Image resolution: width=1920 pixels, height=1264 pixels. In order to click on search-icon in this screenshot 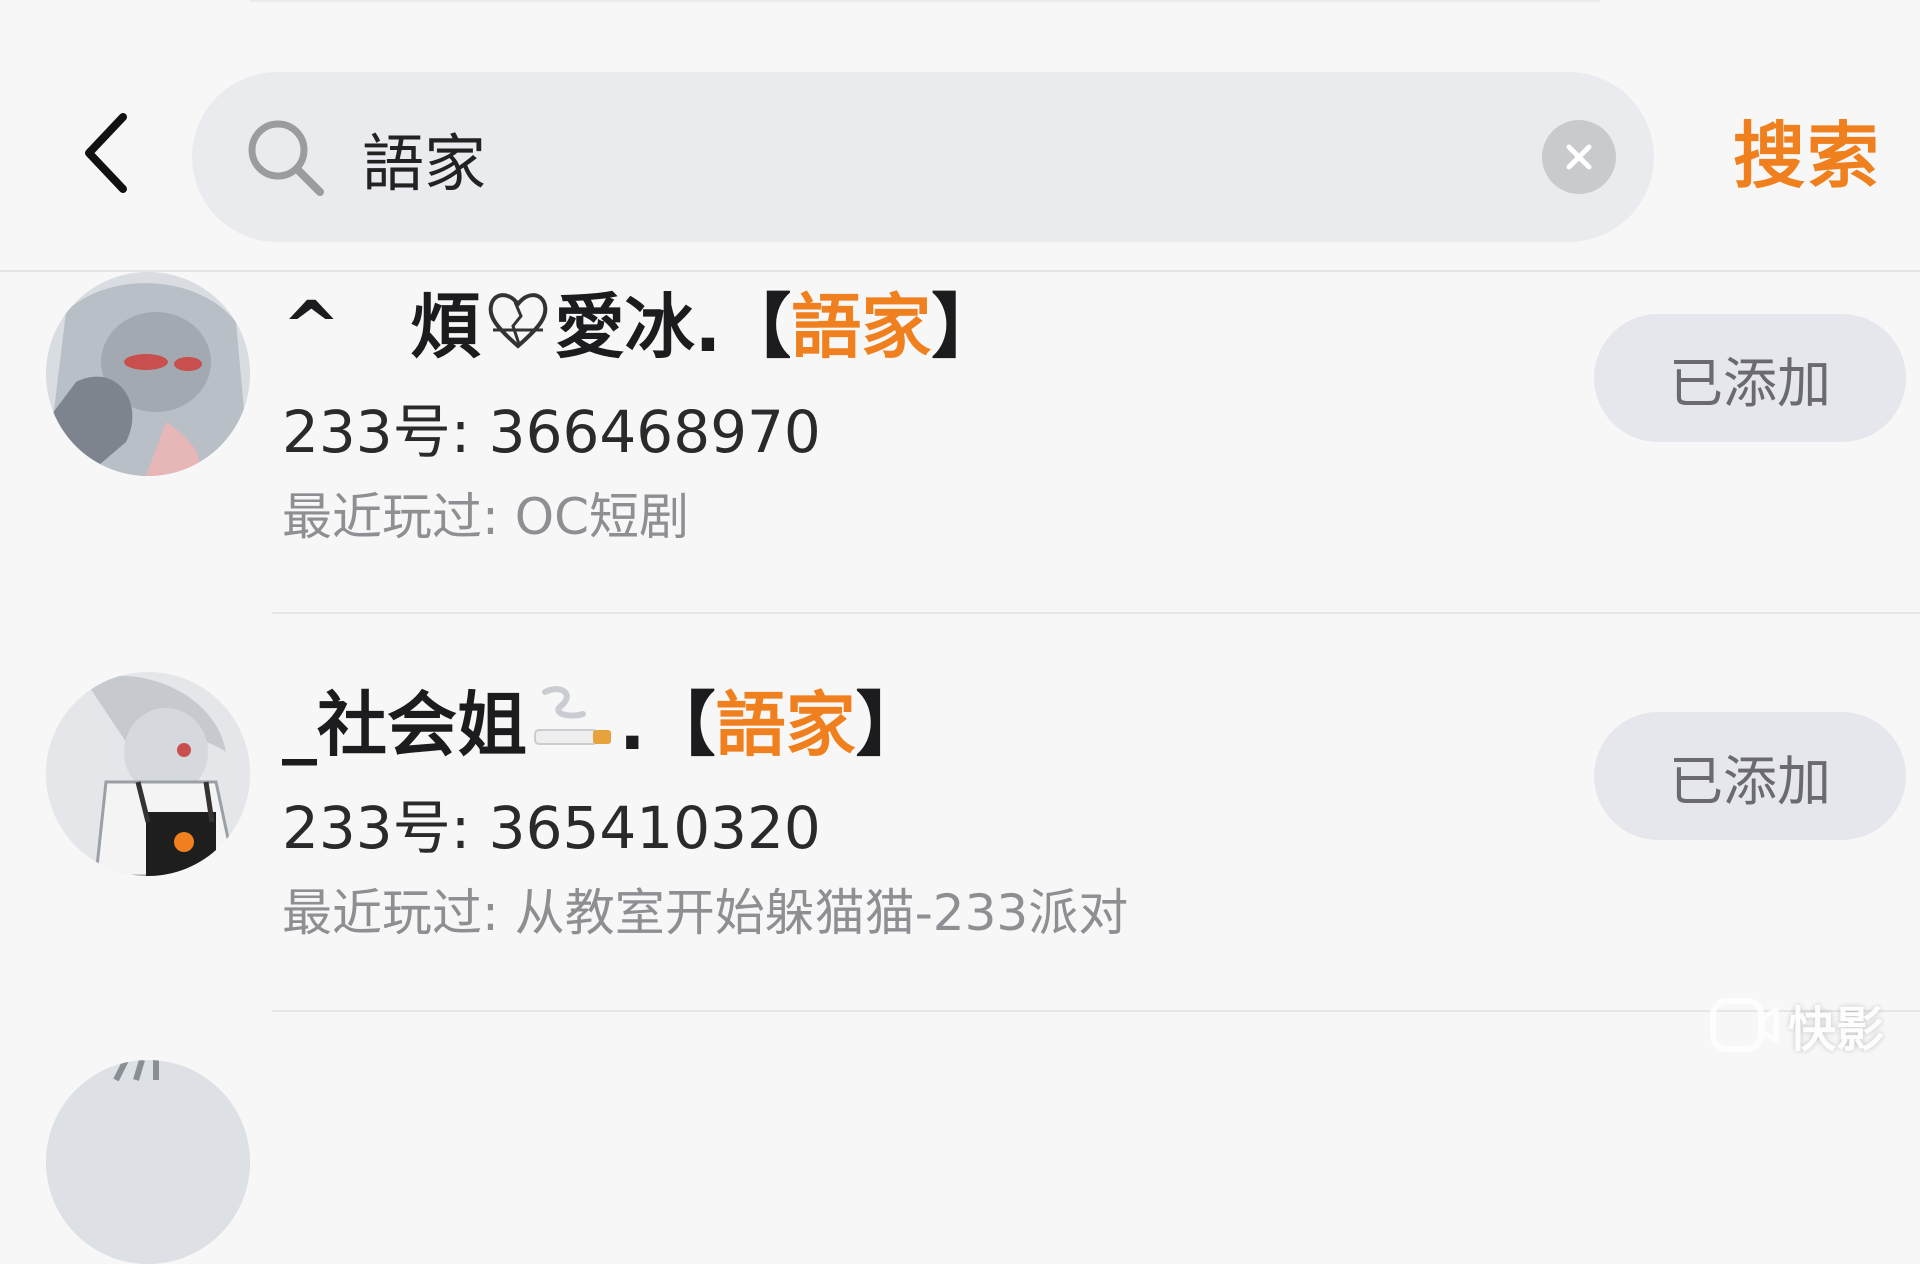, I will do `click(286, 158)`.